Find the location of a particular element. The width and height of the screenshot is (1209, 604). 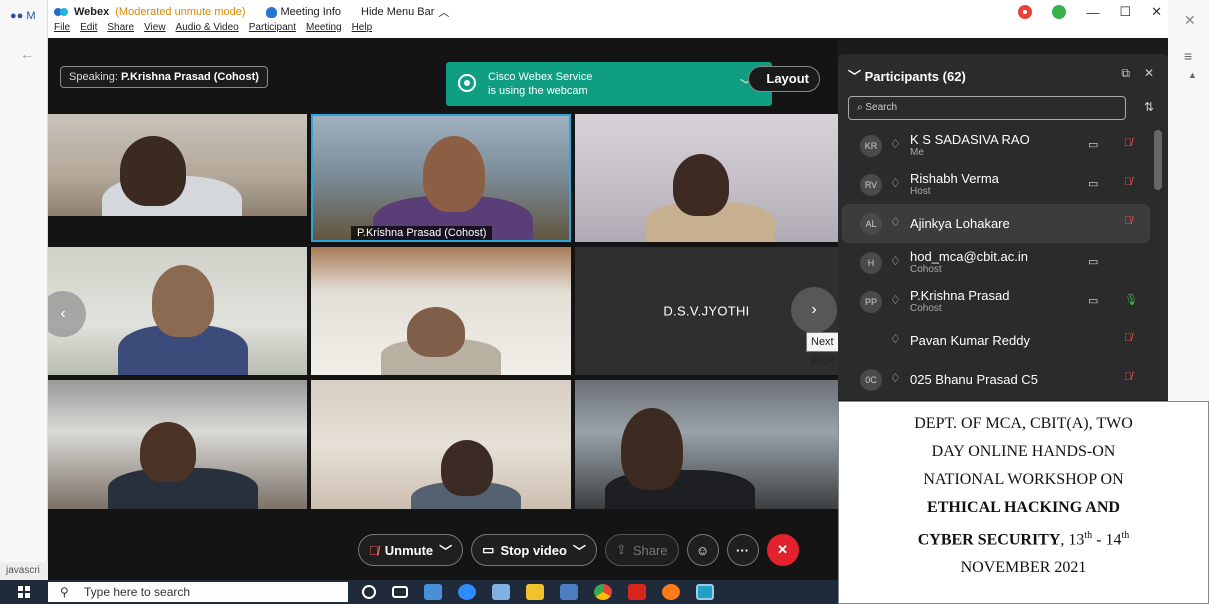

menu-participant: Participant is located at coordinates (272, 27).